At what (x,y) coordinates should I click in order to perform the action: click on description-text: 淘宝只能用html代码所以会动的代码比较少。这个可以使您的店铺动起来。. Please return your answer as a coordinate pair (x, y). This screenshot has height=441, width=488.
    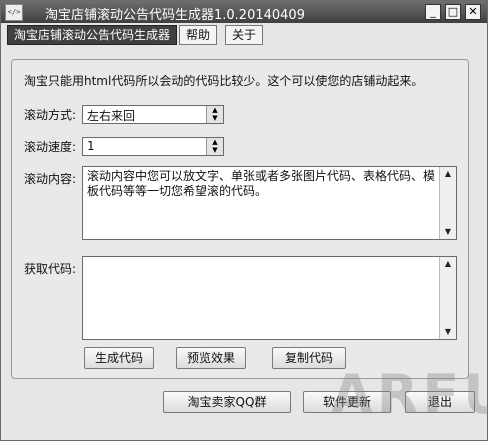
    Looking at the image, I should click on (224, 81).